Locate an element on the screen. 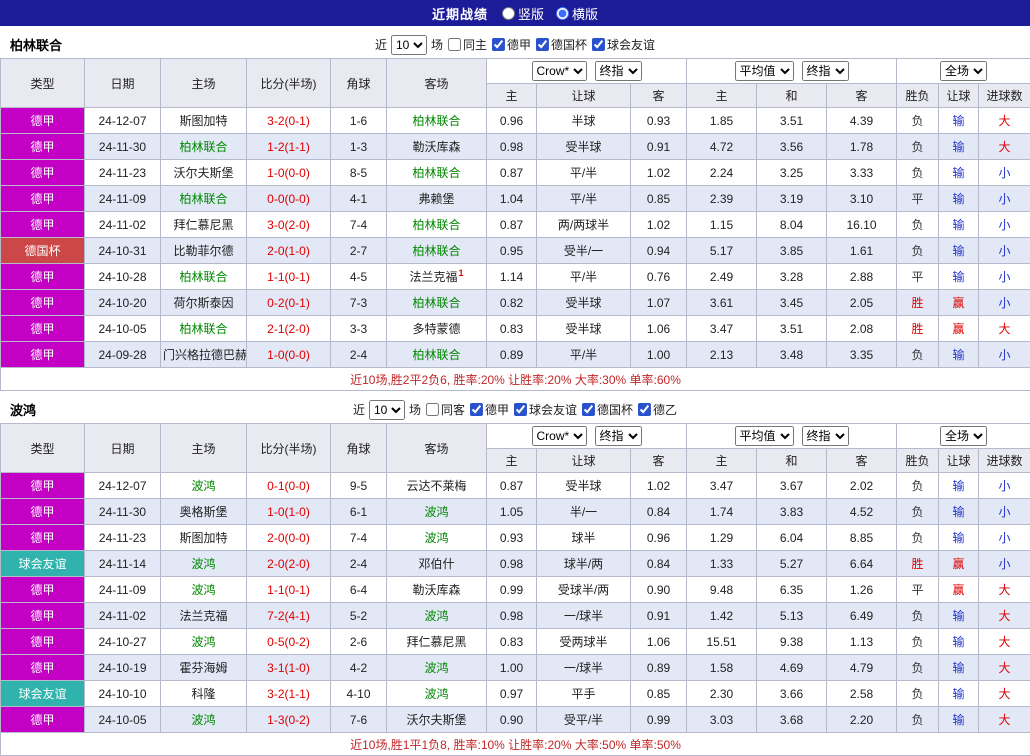 The height and width of the screenshot is (756, 1030). away-team: 法兰克福1 is located at coordinates (437, 277).